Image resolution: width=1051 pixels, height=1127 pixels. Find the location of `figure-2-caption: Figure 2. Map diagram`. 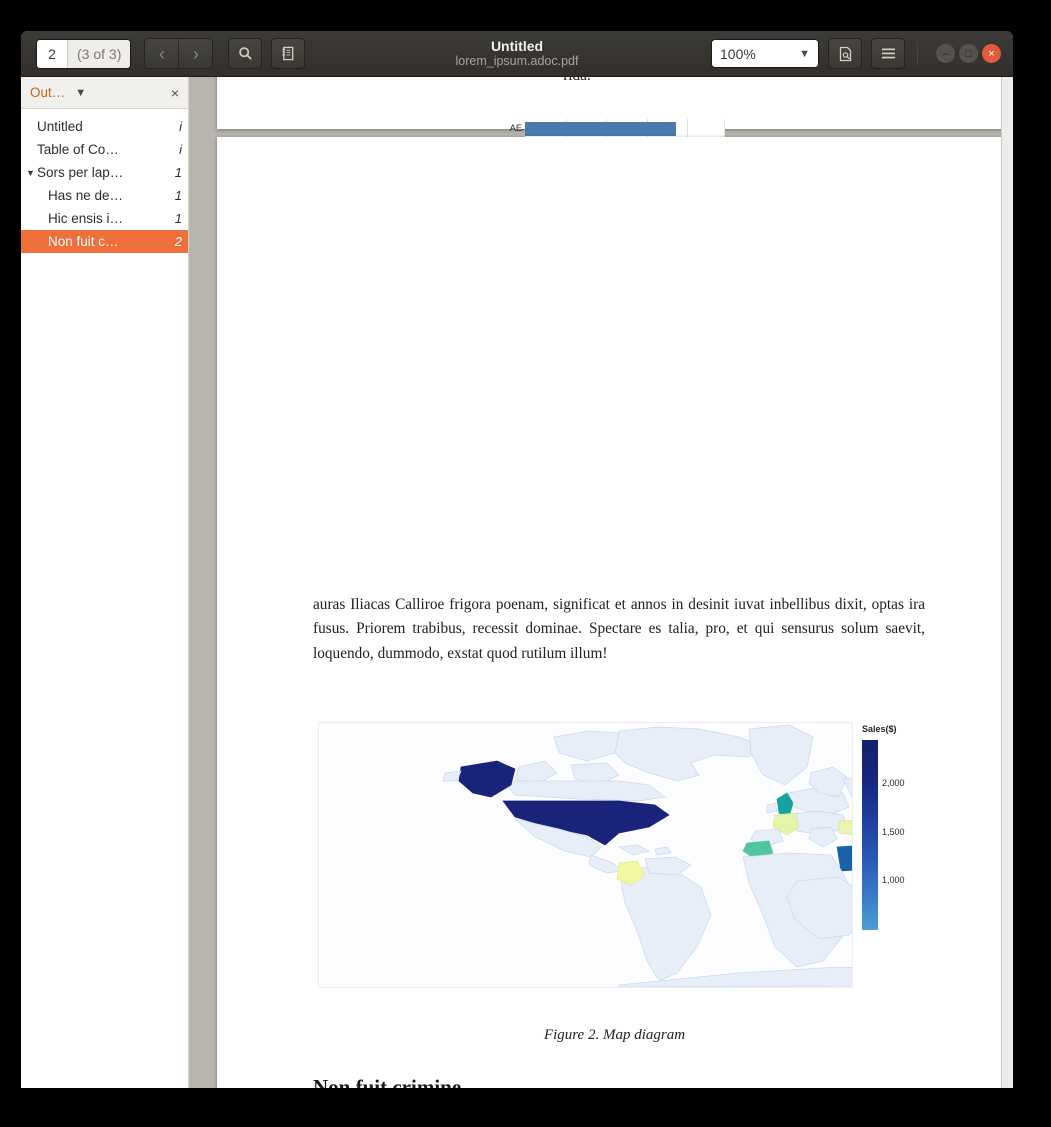

figure-2-caption: Figure 2. Map diagram is located at coordinates (614, 1035).